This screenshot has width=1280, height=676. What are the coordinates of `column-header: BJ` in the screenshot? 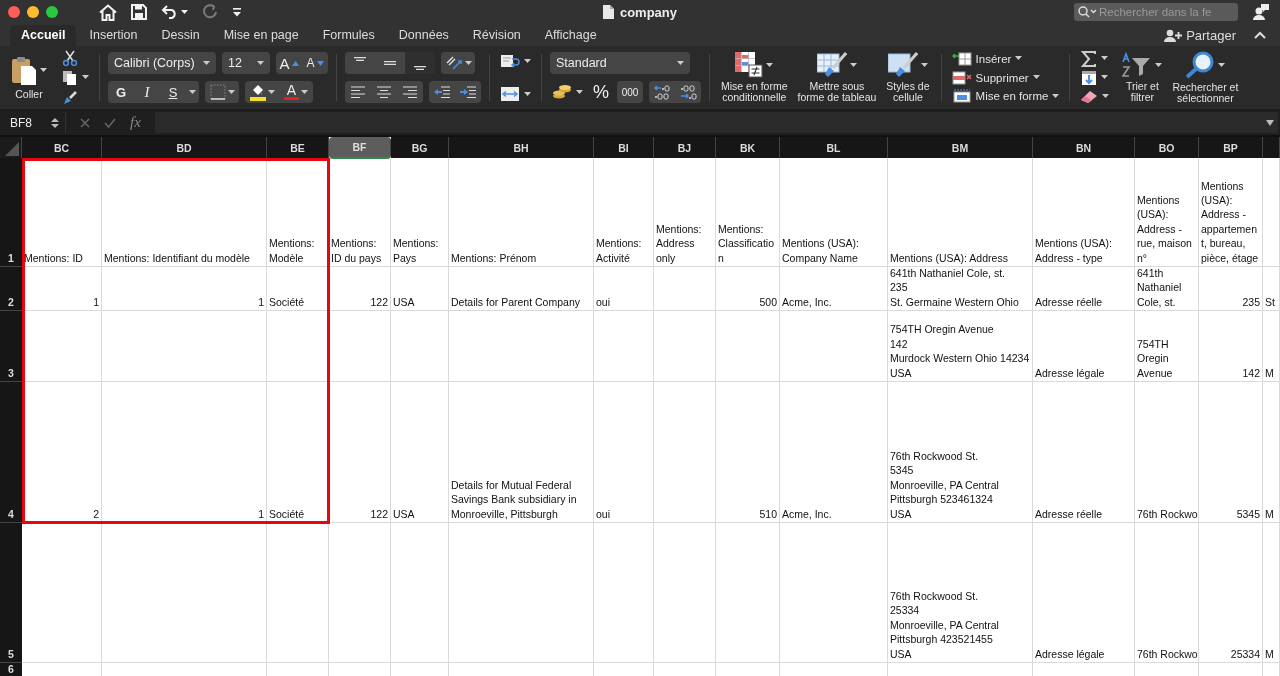 It's located at (685, 147).